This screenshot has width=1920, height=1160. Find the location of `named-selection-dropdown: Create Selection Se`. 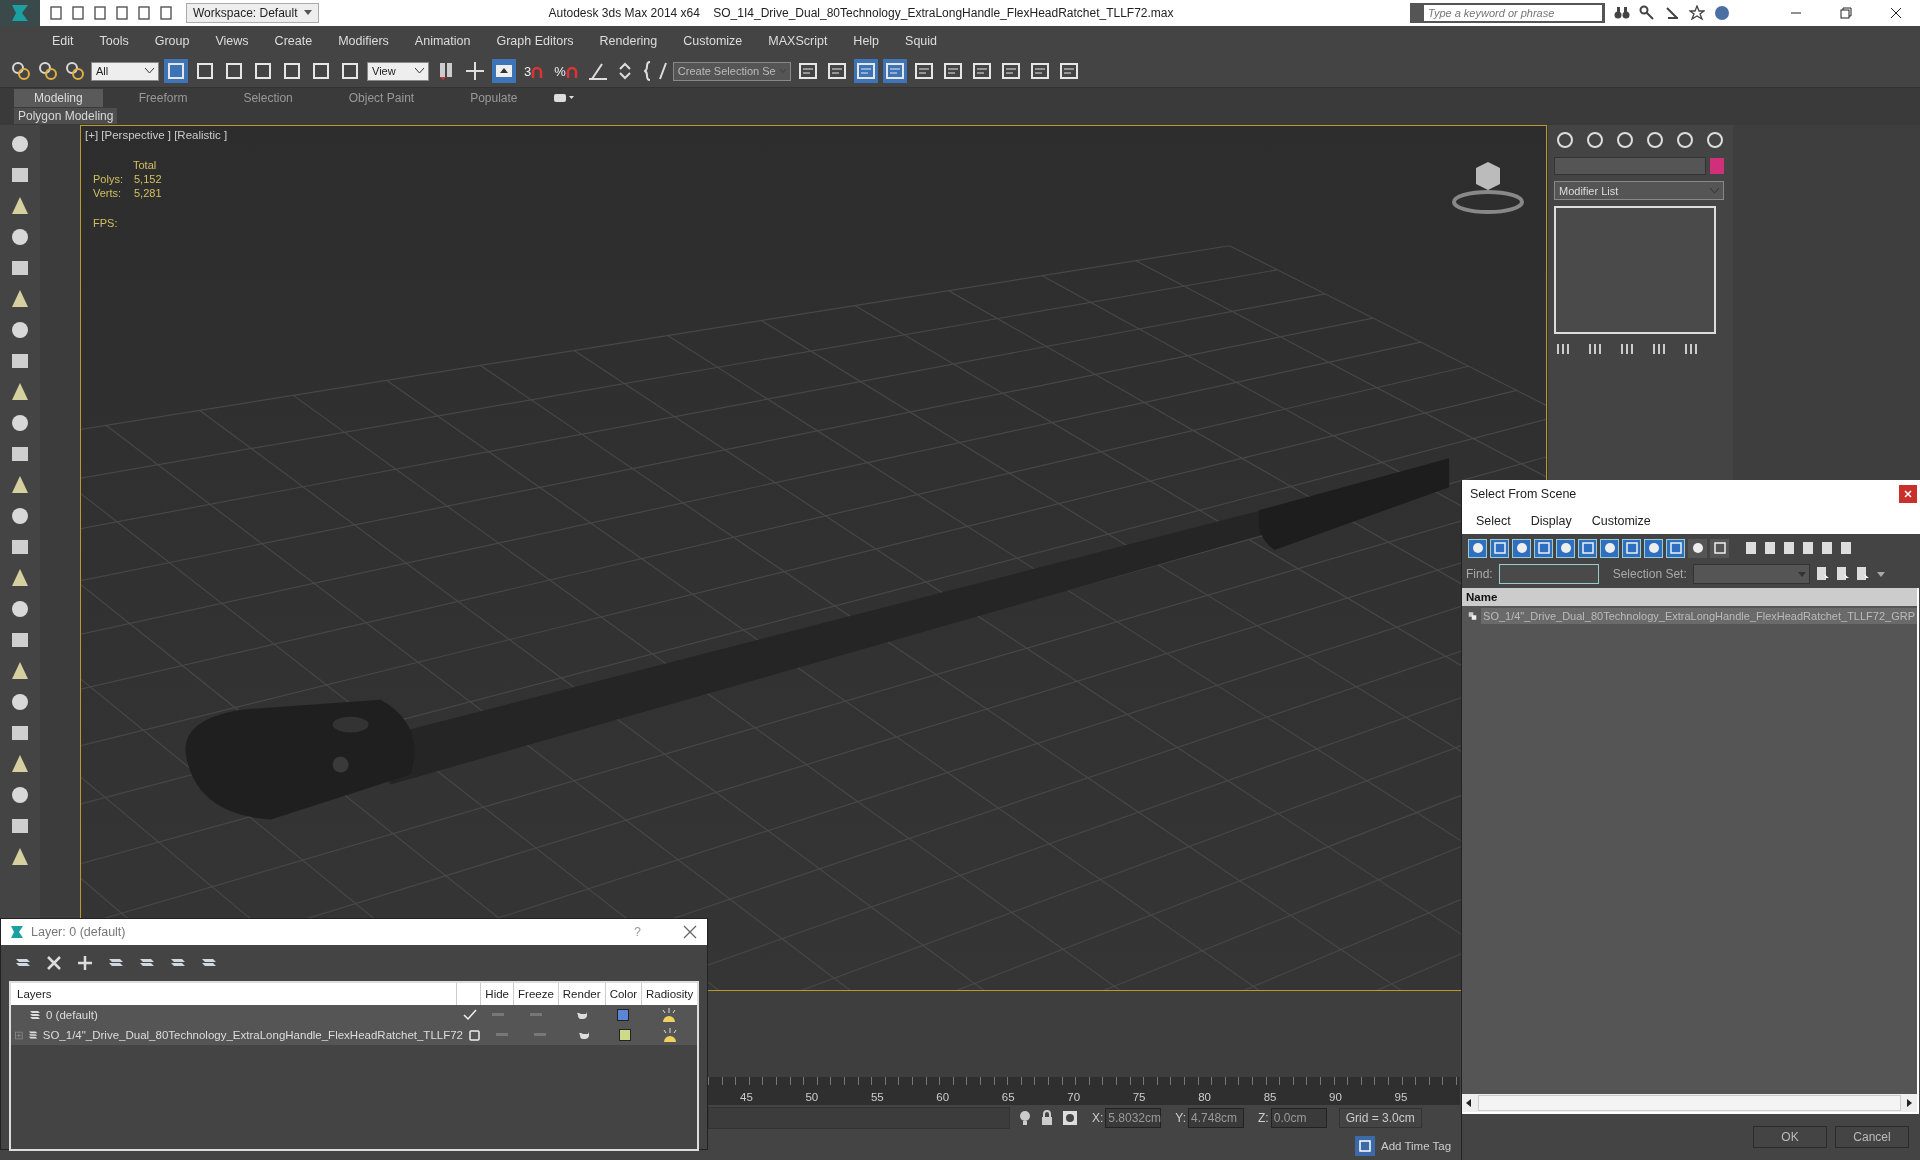

named-selection-dropdown: Create Selection Se is located at coordinates (731, 71).